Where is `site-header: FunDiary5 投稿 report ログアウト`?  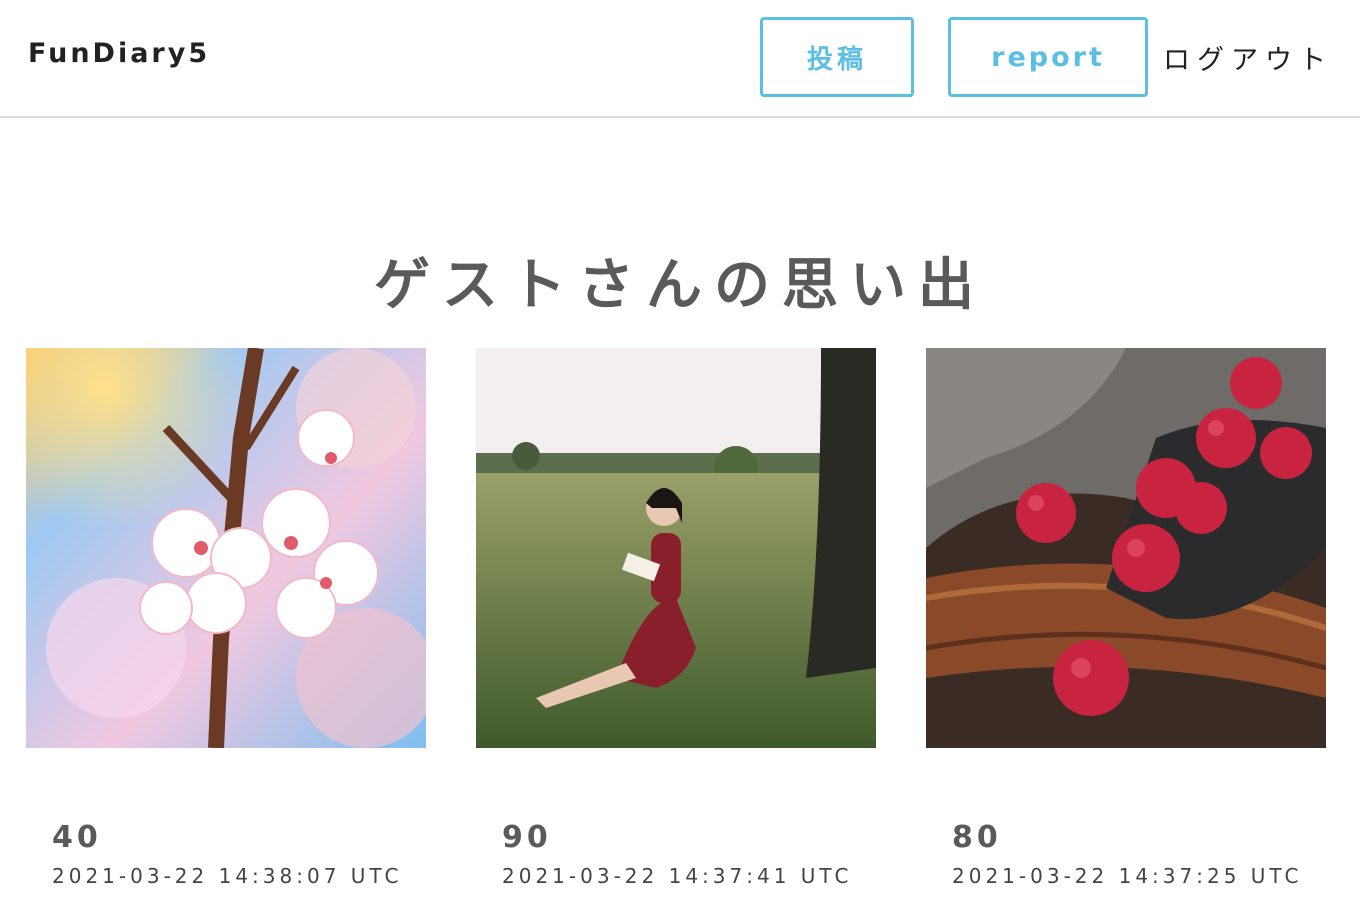
site-header: FunDiary5 投稿 report ログアウト is located at coordinates (680, 59).